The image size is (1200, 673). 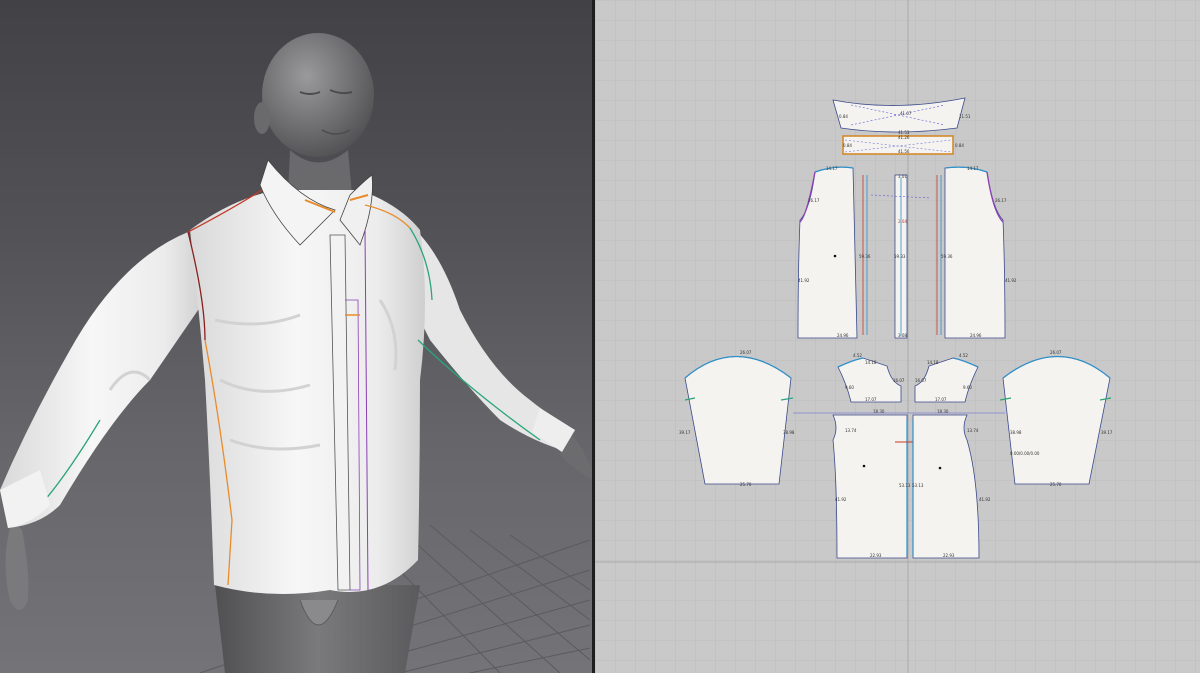 What do you see at coordinates (902, 176) in the screenshot?
I see `placket-top-measure: 3.01` at bounding box center [902, 176].